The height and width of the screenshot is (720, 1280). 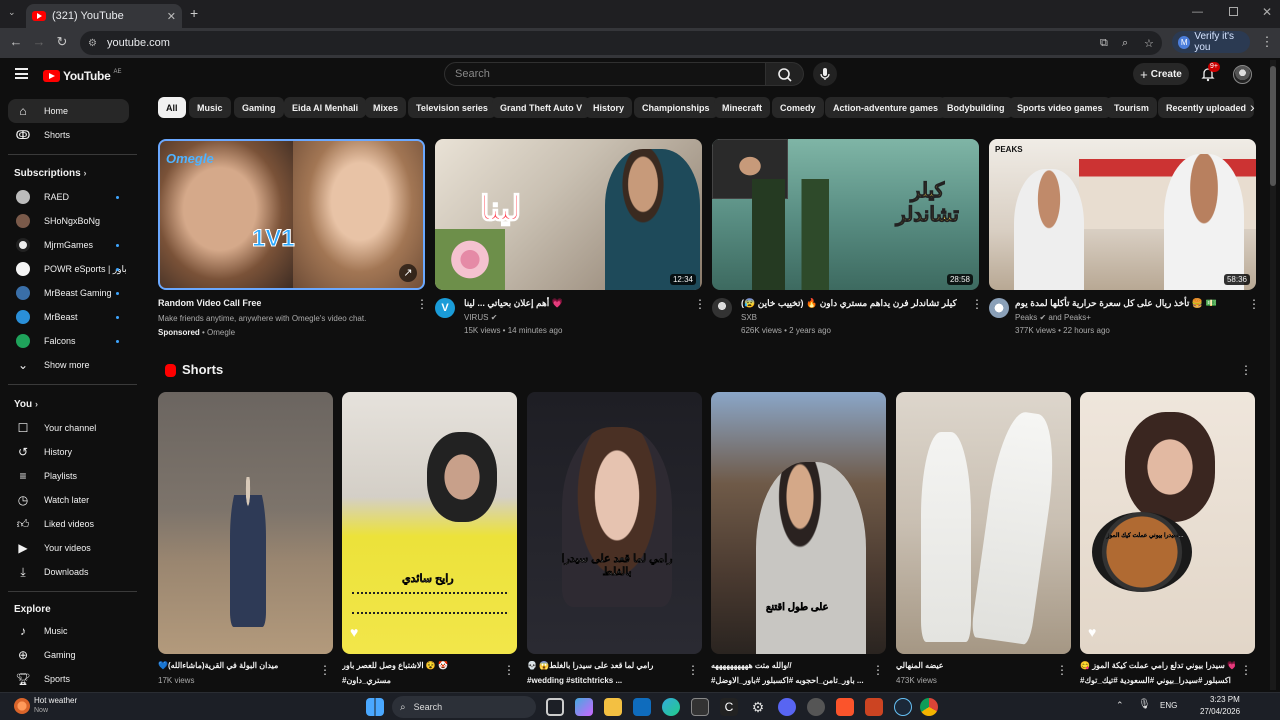 What do you see at coordinates (209, 303) in the screenshot?
I see `video-title: Random Video Call Free` at bounding box center [209, 303].